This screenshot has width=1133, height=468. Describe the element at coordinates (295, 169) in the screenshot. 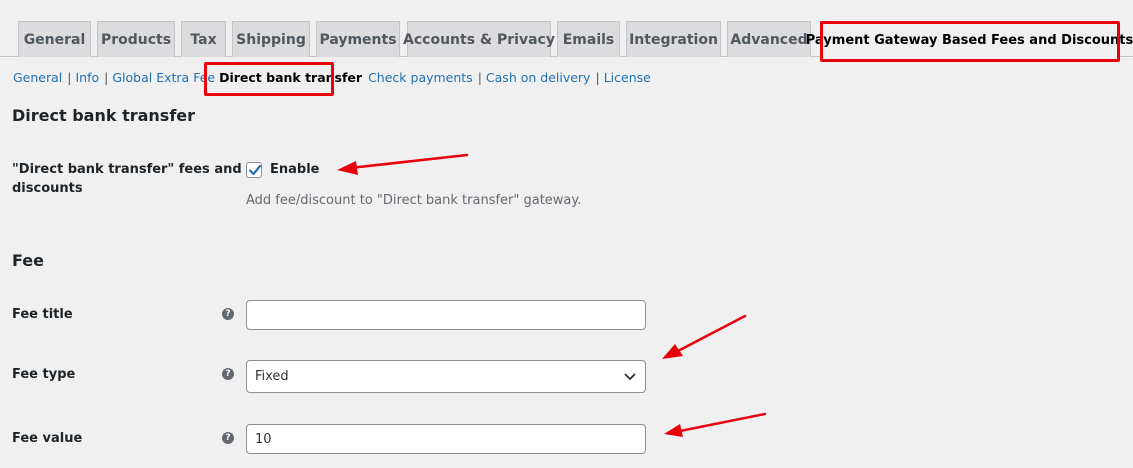

I see `enable-checkbox-label: Enable` at that location.